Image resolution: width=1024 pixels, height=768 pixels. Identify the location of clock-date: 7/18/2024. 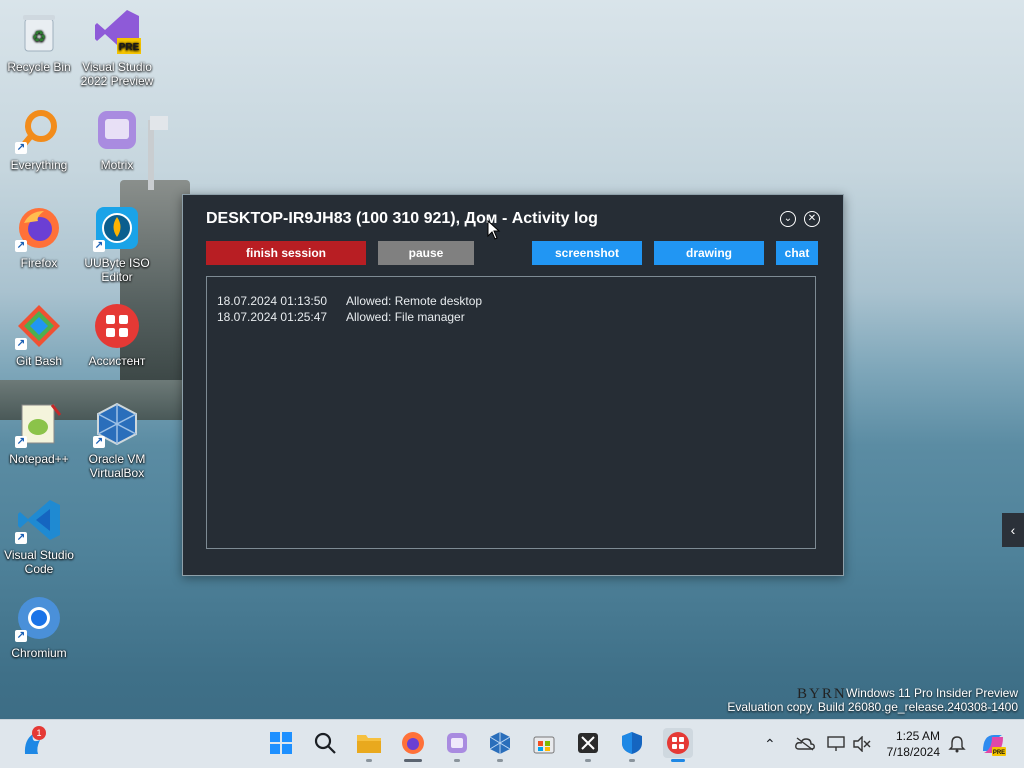
(913, 752).